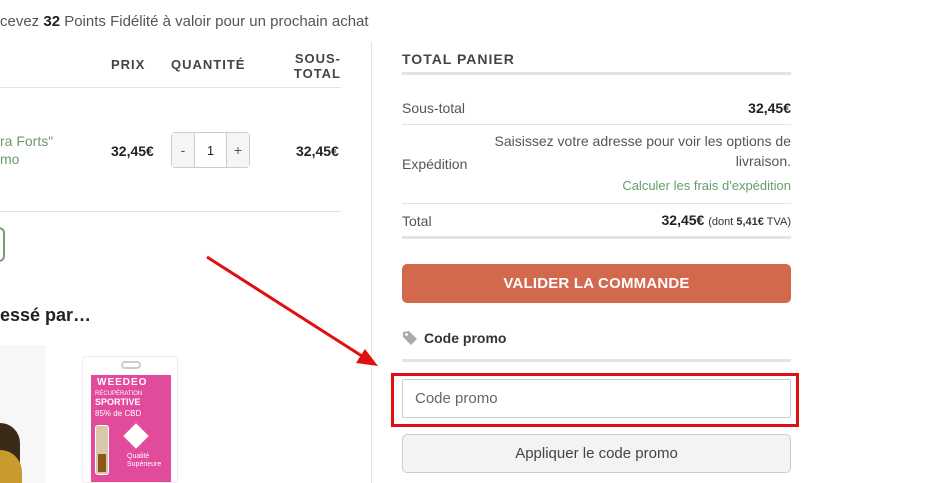  Describe the element at coordinates (128, 64) in the screenshot. I see `column-header-price: PRIX` at that location.